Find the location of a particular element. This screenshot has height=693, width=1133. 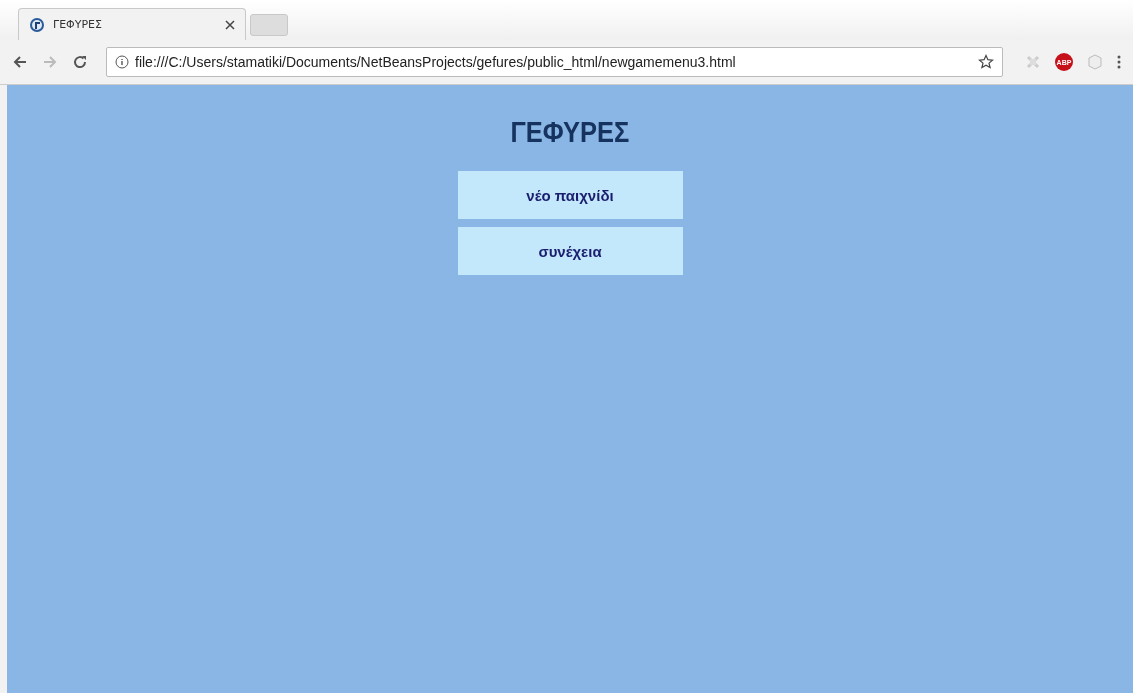

page-heading: ΓΕΦΥΡΕΣ is located at coordinates (570, 132).